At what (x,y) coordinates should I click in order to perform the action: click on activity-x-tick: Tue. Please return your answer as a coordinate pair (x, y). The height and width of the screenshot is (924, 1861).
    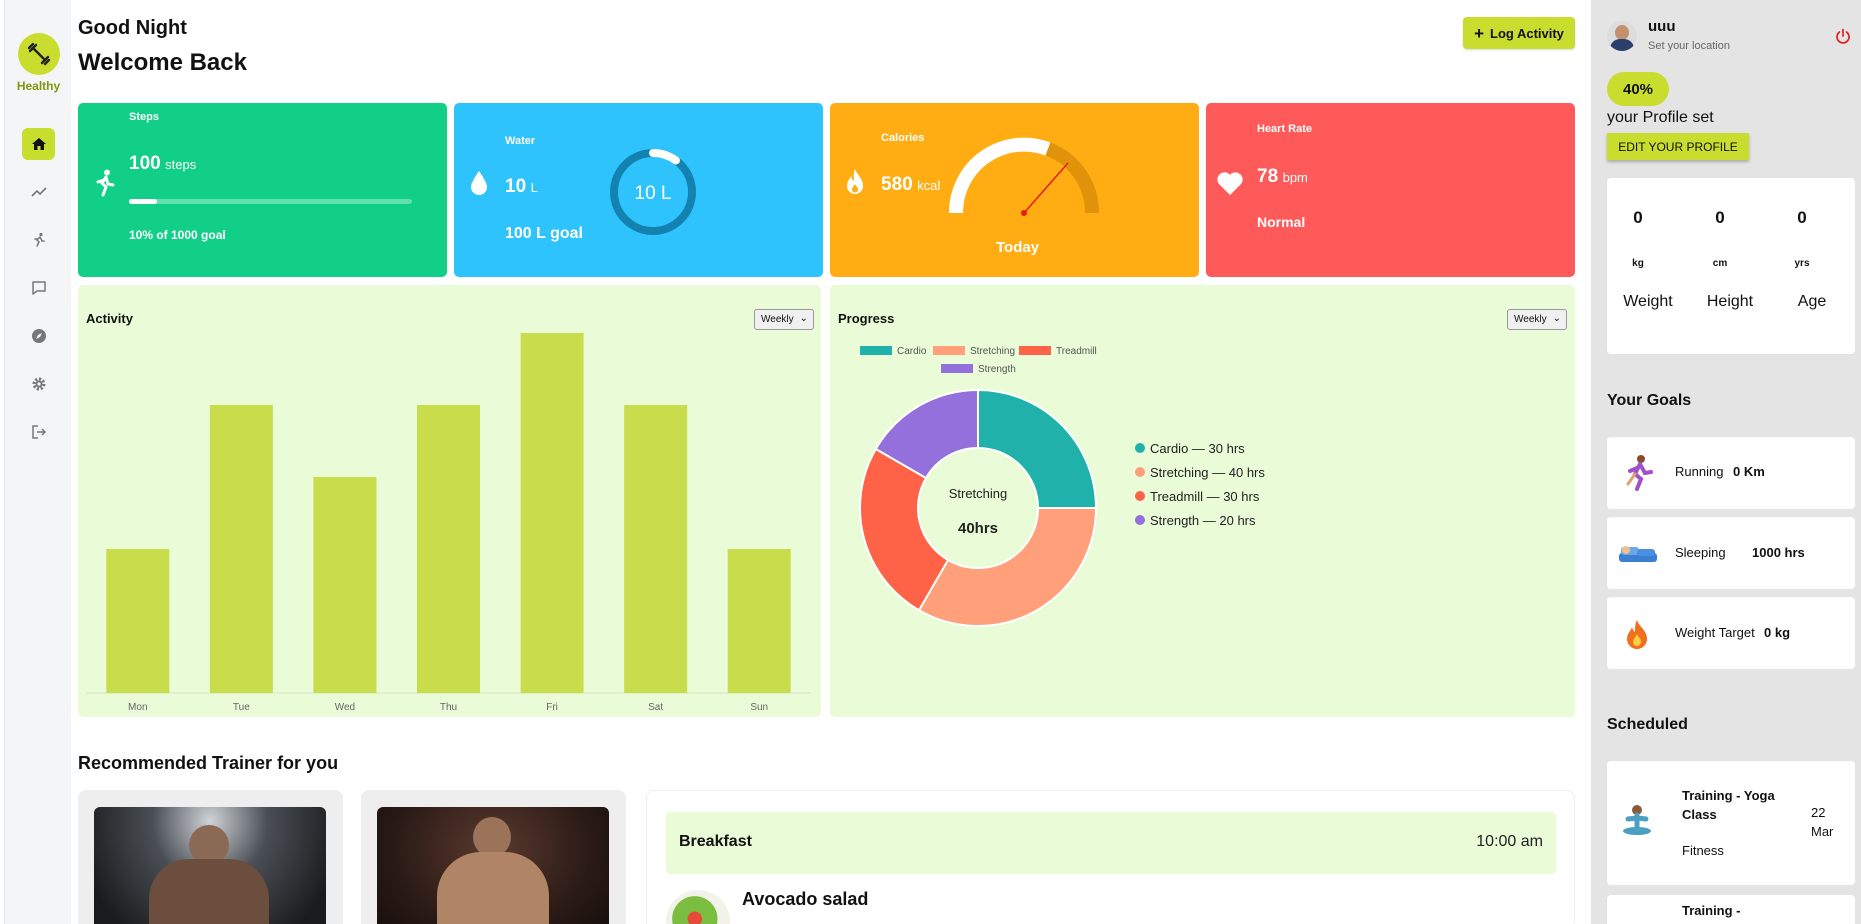
    Looking at the image, I should click on (241, 707).